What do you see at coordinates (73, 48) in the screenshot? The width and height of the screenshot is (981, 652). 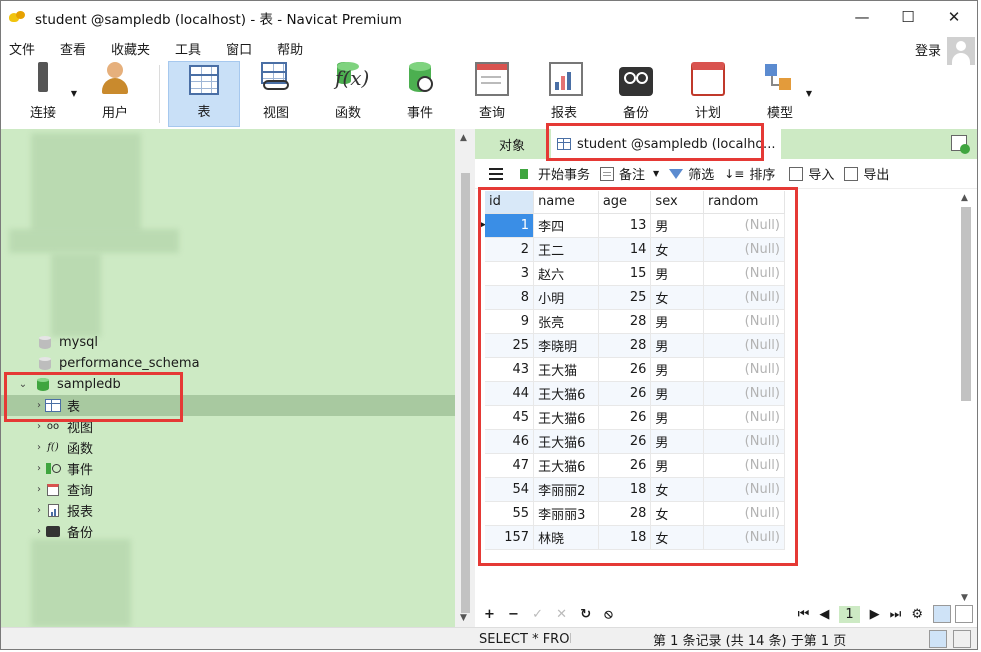 I see `menu-view: 查看` at bounding box center [73, 48].